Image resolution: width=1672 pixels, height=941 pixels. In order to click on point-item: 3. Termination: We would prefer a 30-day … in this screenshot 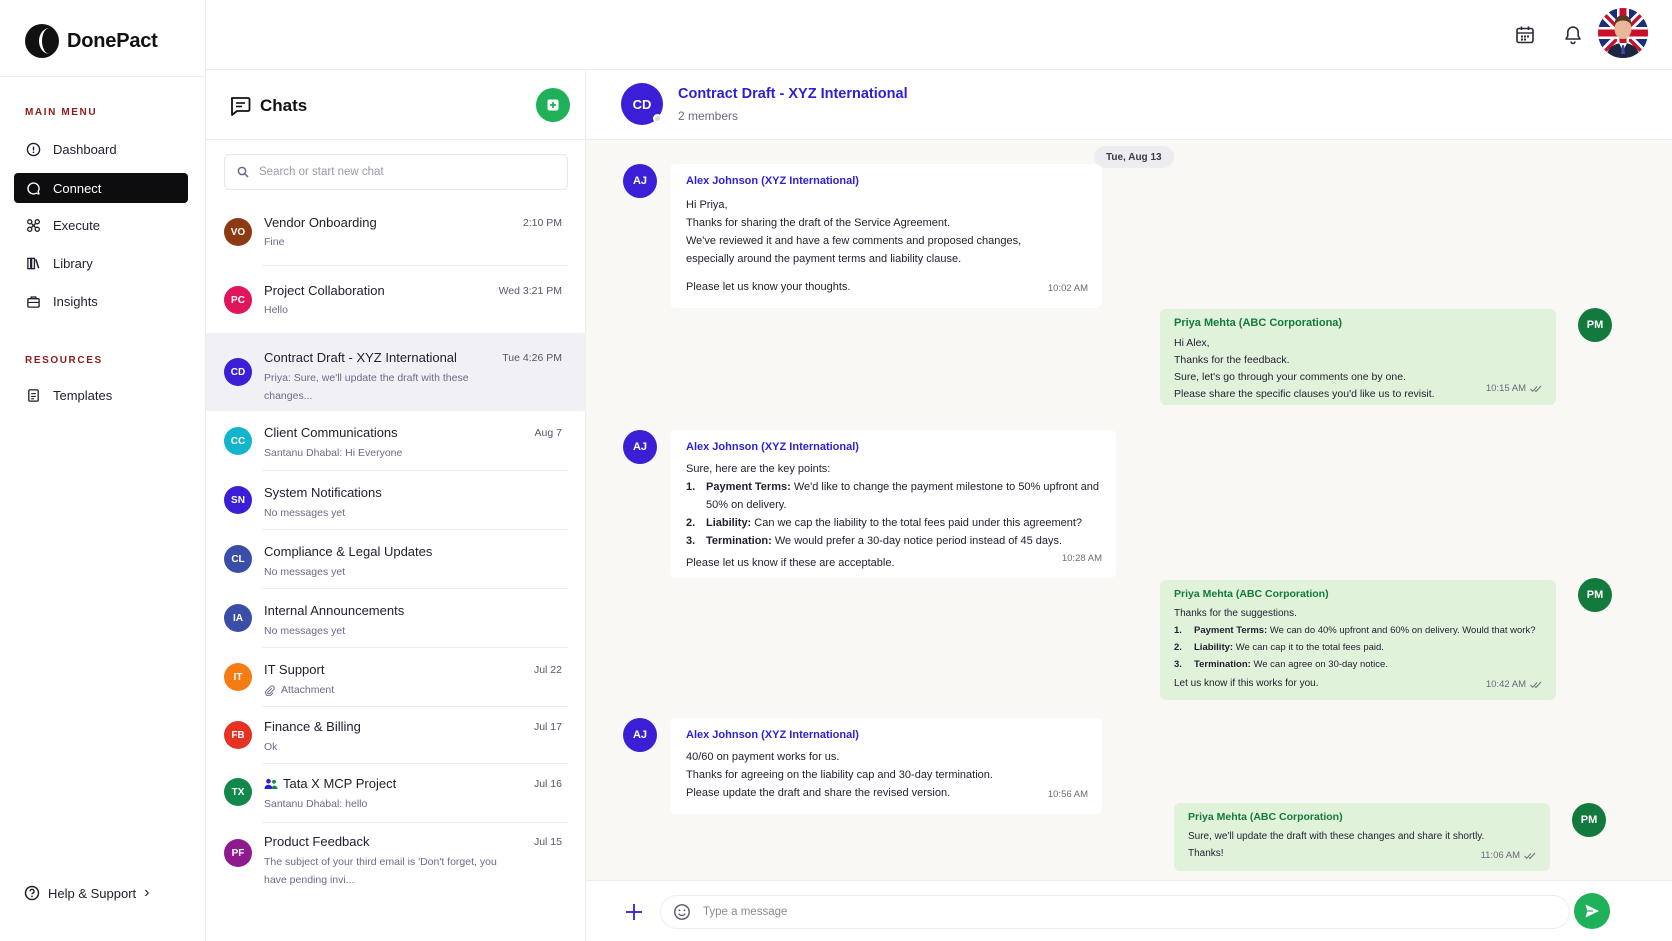, I will do `click(874, 541)`.